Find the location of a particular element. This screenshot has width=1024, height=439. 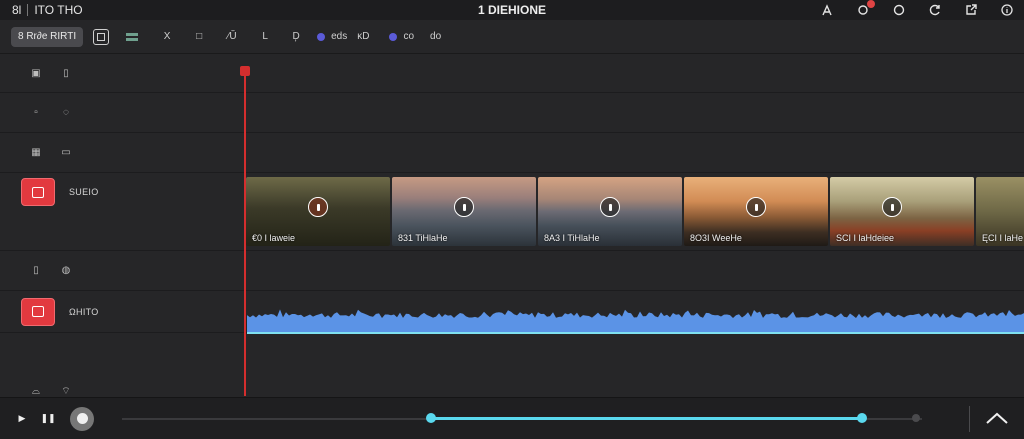

delete-tool: D̦ is located at coordinates (296, 37).